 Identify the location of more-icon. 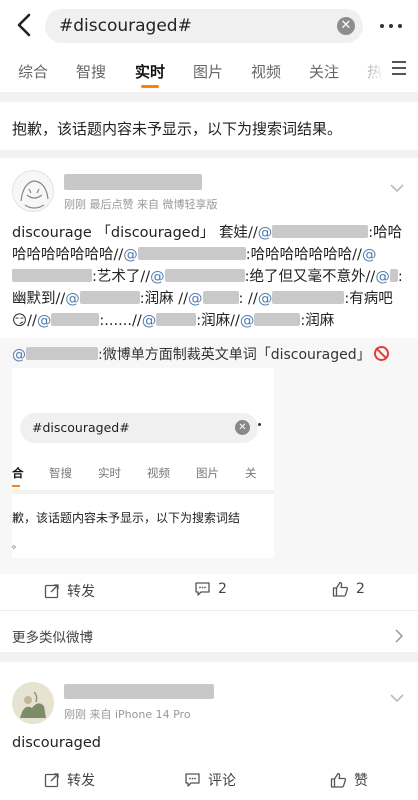
(392, 26).